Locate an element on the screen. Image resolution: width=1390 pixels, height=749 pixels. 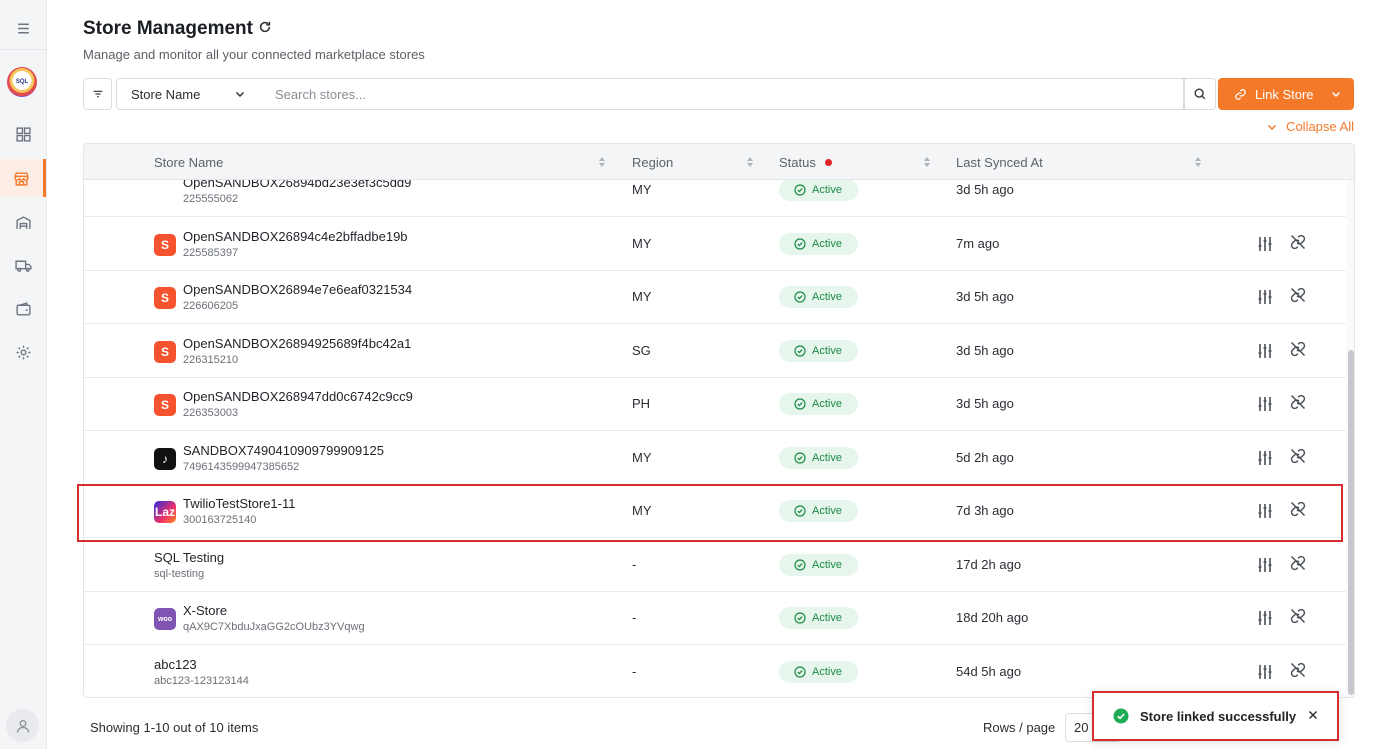
store-id: 7496143599947385652 is located at coordinates (241, 466).